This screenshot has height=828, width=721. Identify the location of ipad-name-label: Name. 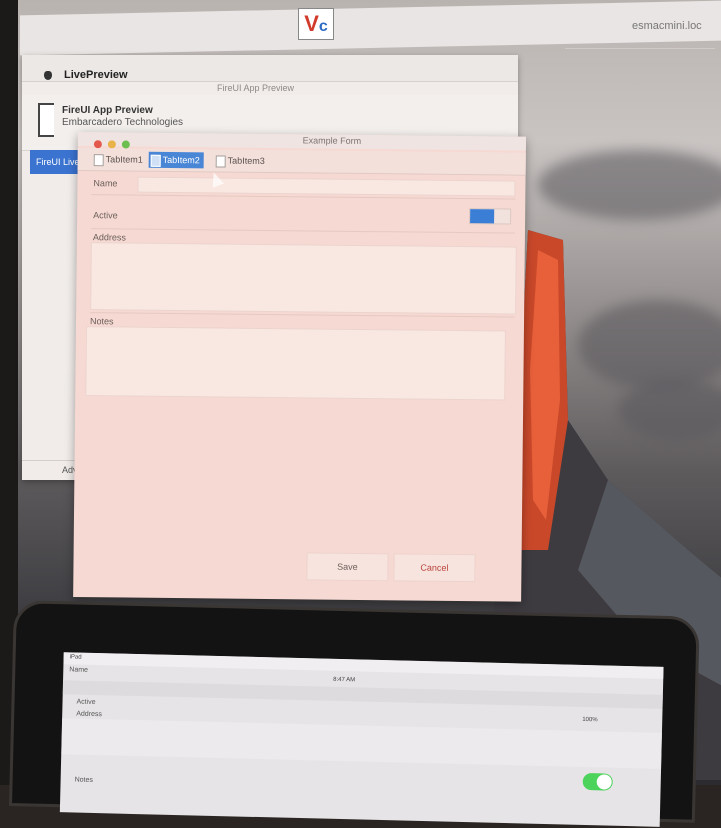
(79, 670).